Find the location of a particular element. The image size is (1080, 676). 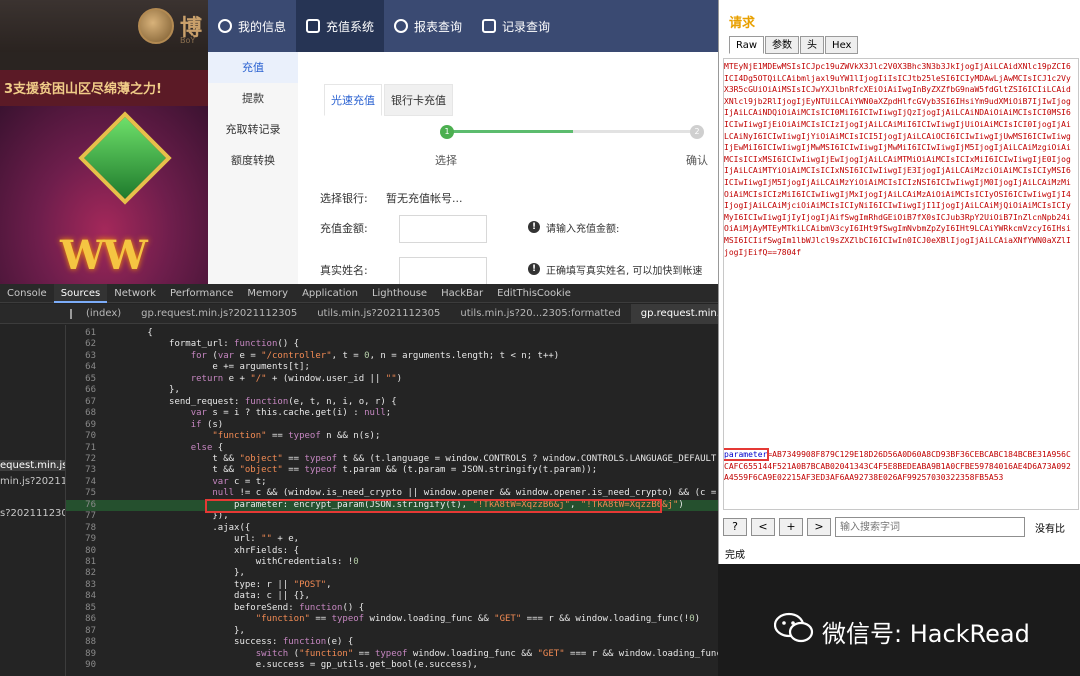

find-next-button: > is located at coordinates (819, 527).